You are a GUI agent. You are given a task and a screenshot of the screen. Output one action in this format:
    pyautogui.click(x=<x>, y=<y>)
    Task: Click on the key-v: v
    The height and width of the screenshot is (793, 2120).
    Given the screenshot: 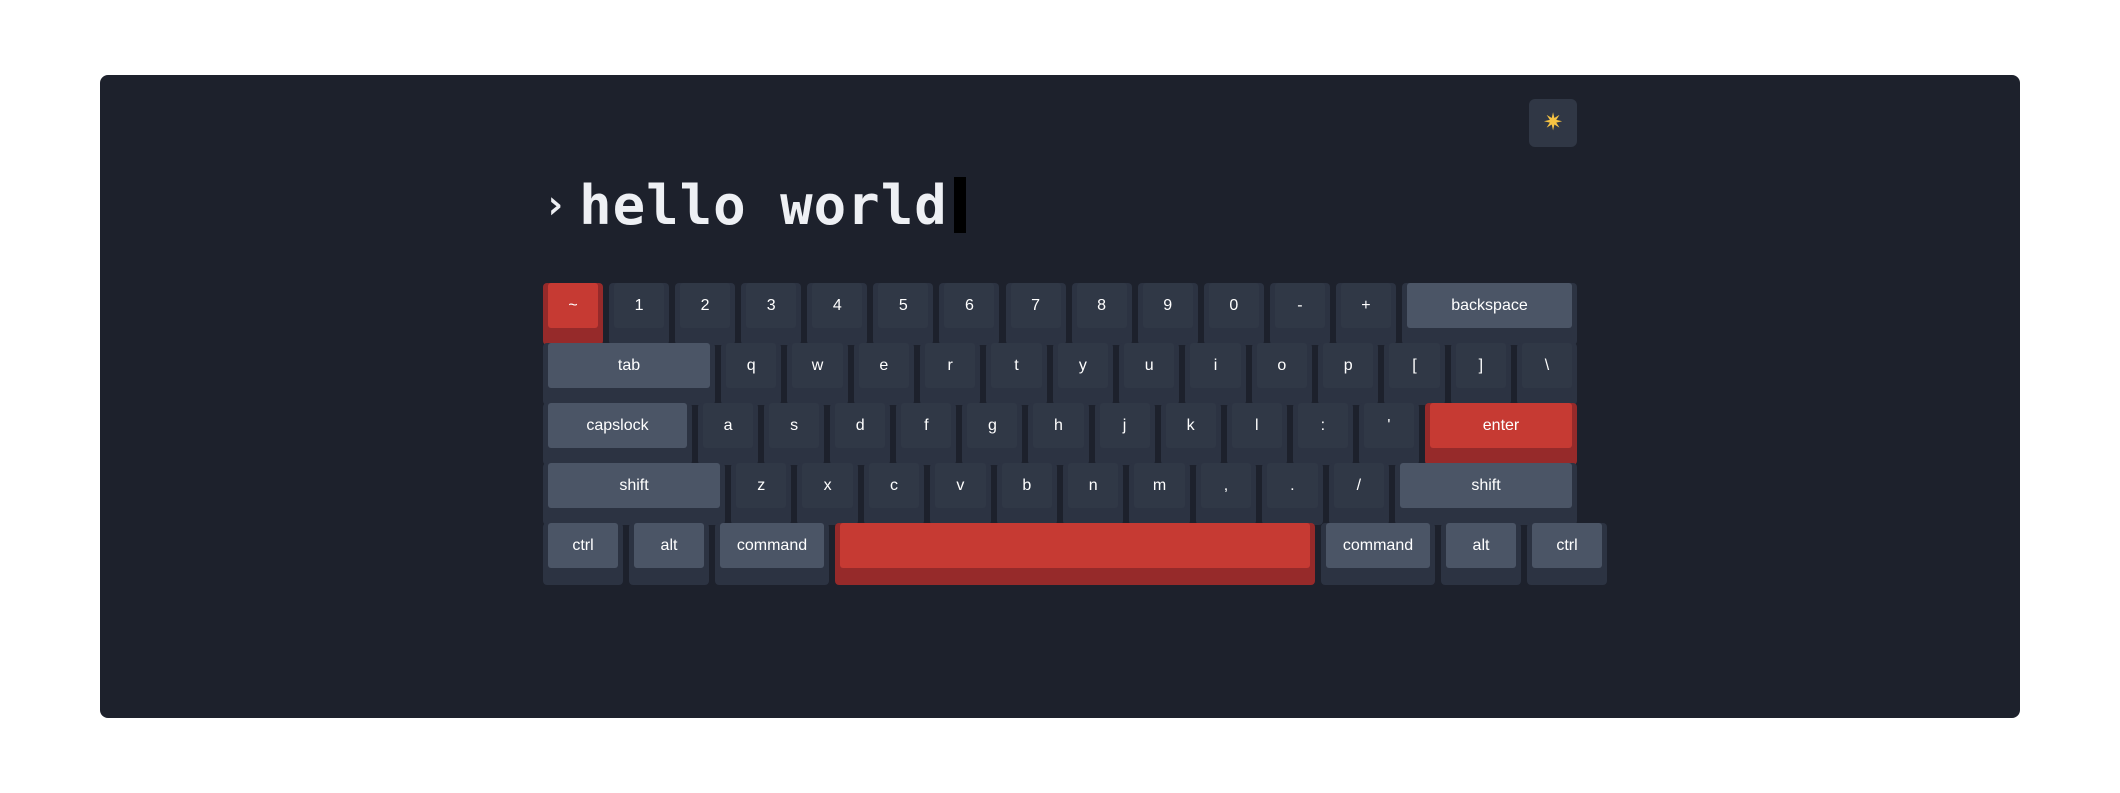 What is the action you would take?
    pyautogui.click(x=960, y=494)
    